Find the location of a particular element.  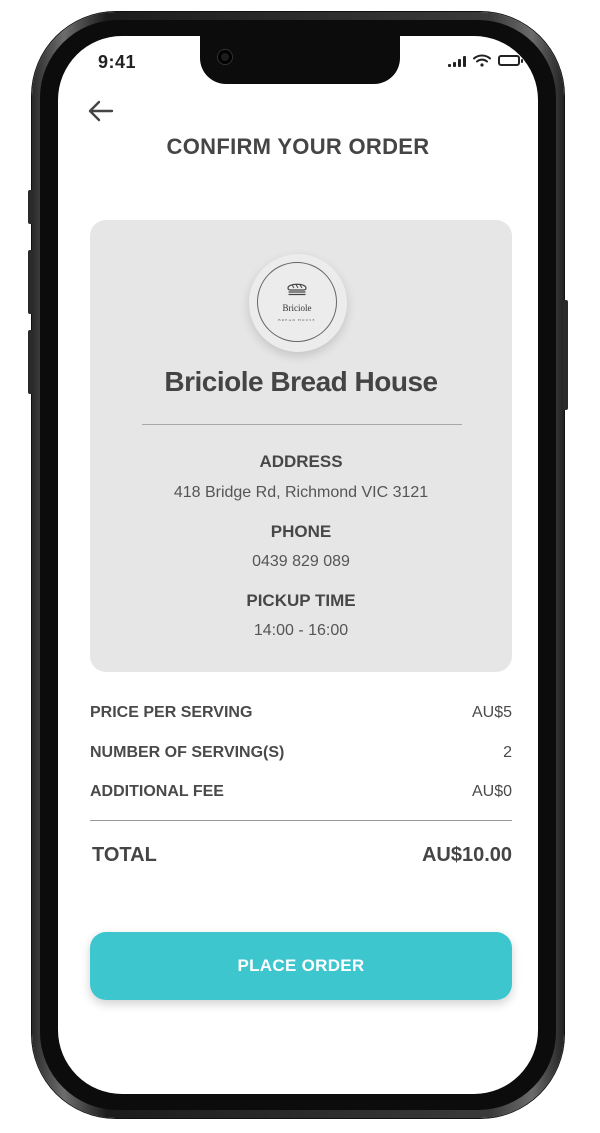

phone-side-button is located at coordinates (30, 207).